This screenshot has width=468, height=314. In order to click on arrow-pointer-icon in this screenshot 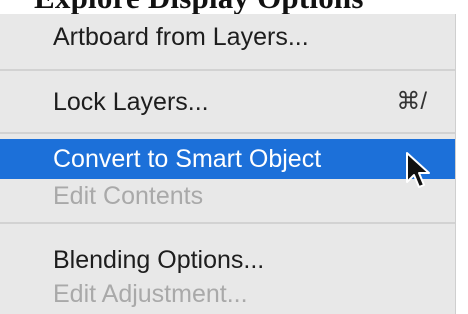, I will do `click(418, 170)`.